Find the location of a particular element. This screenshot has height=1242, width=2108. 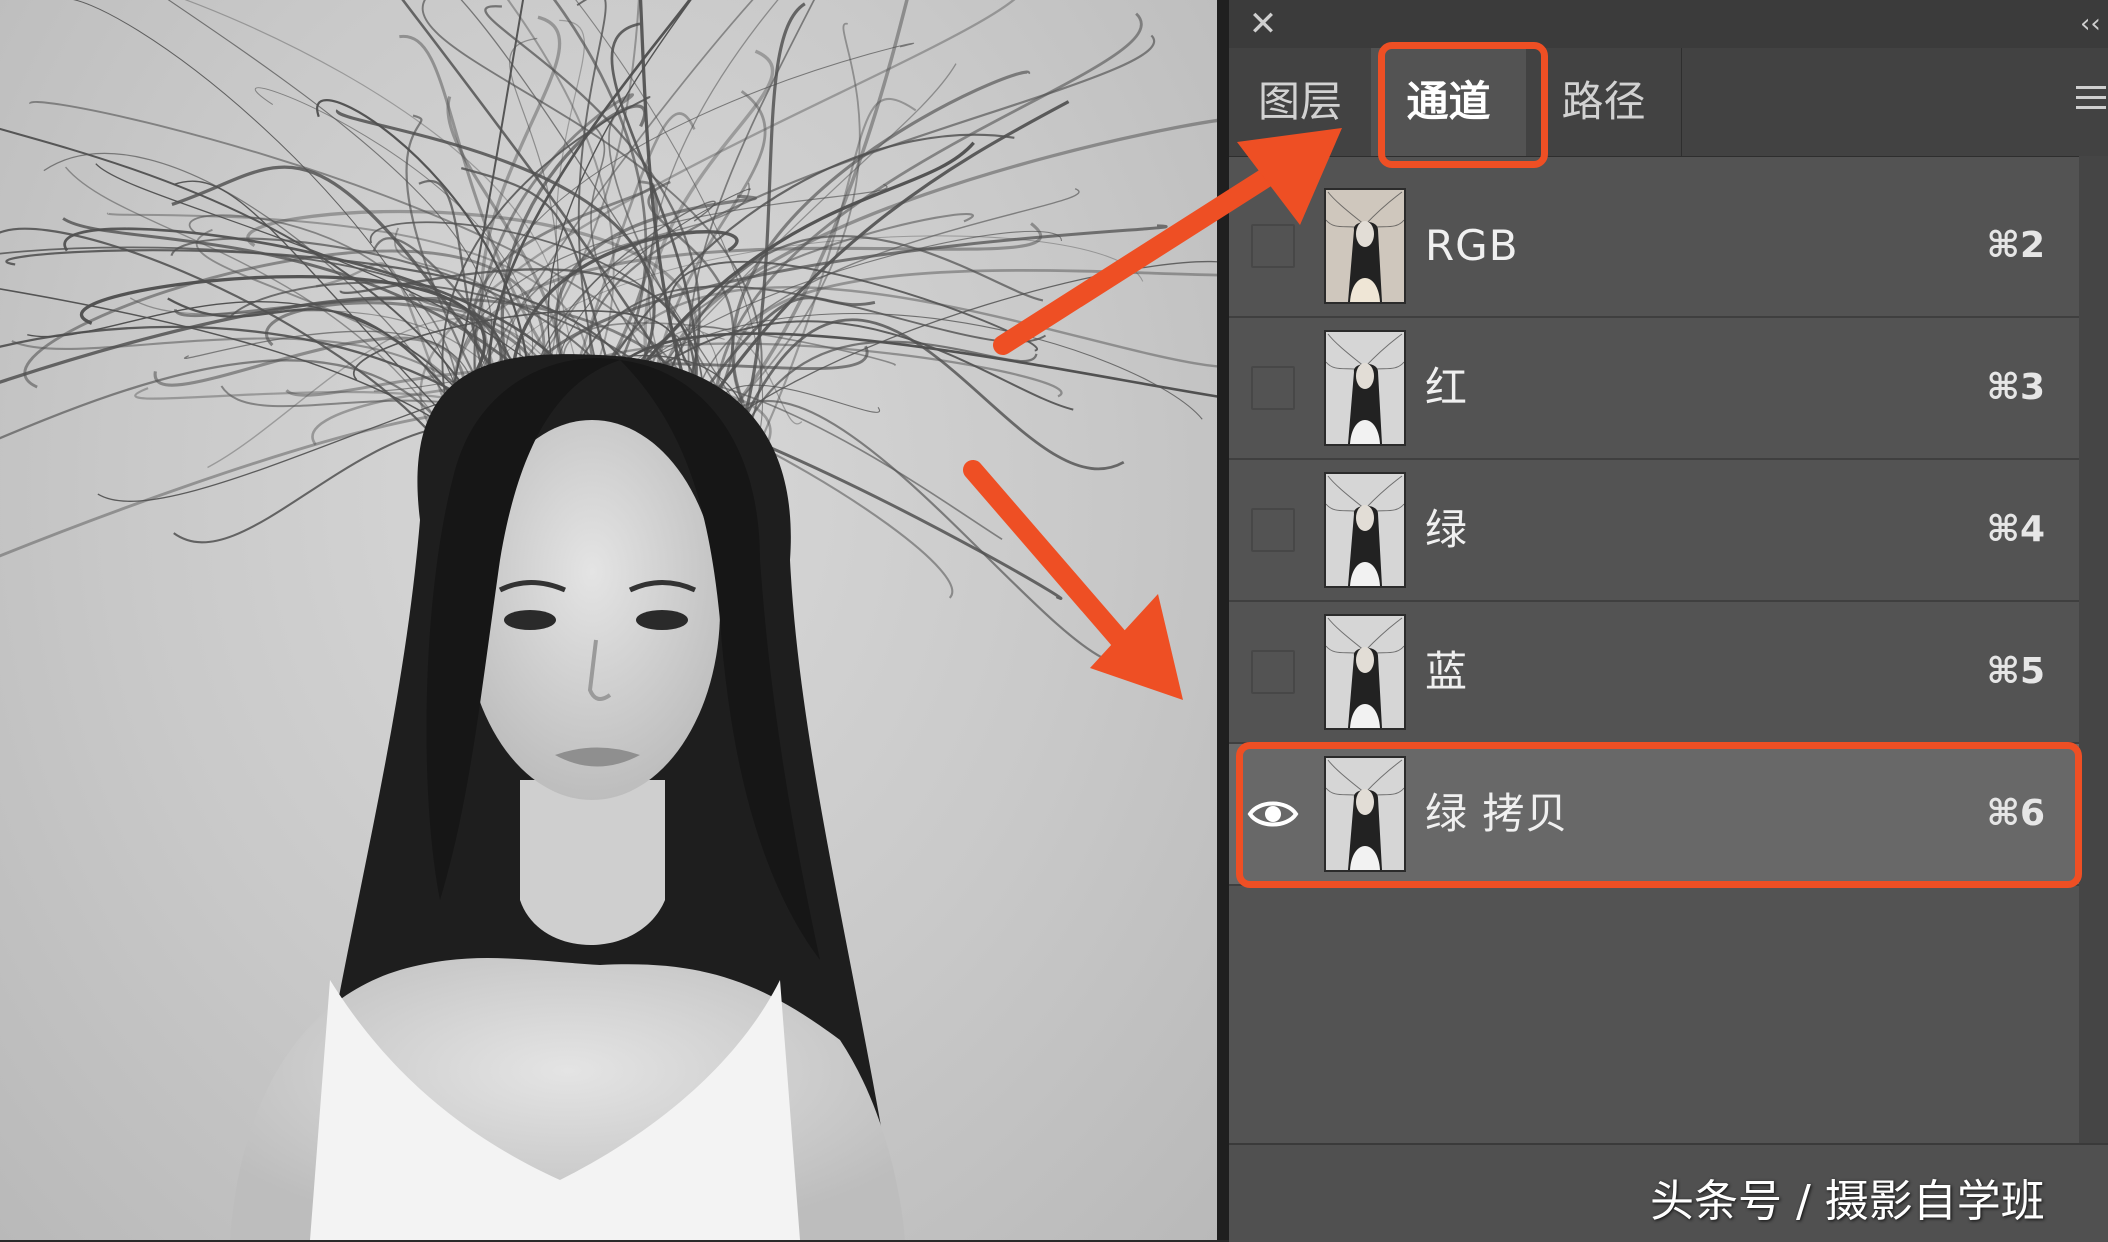

collapse-icon: ‹‹ is located at coordinates (2094, 24).